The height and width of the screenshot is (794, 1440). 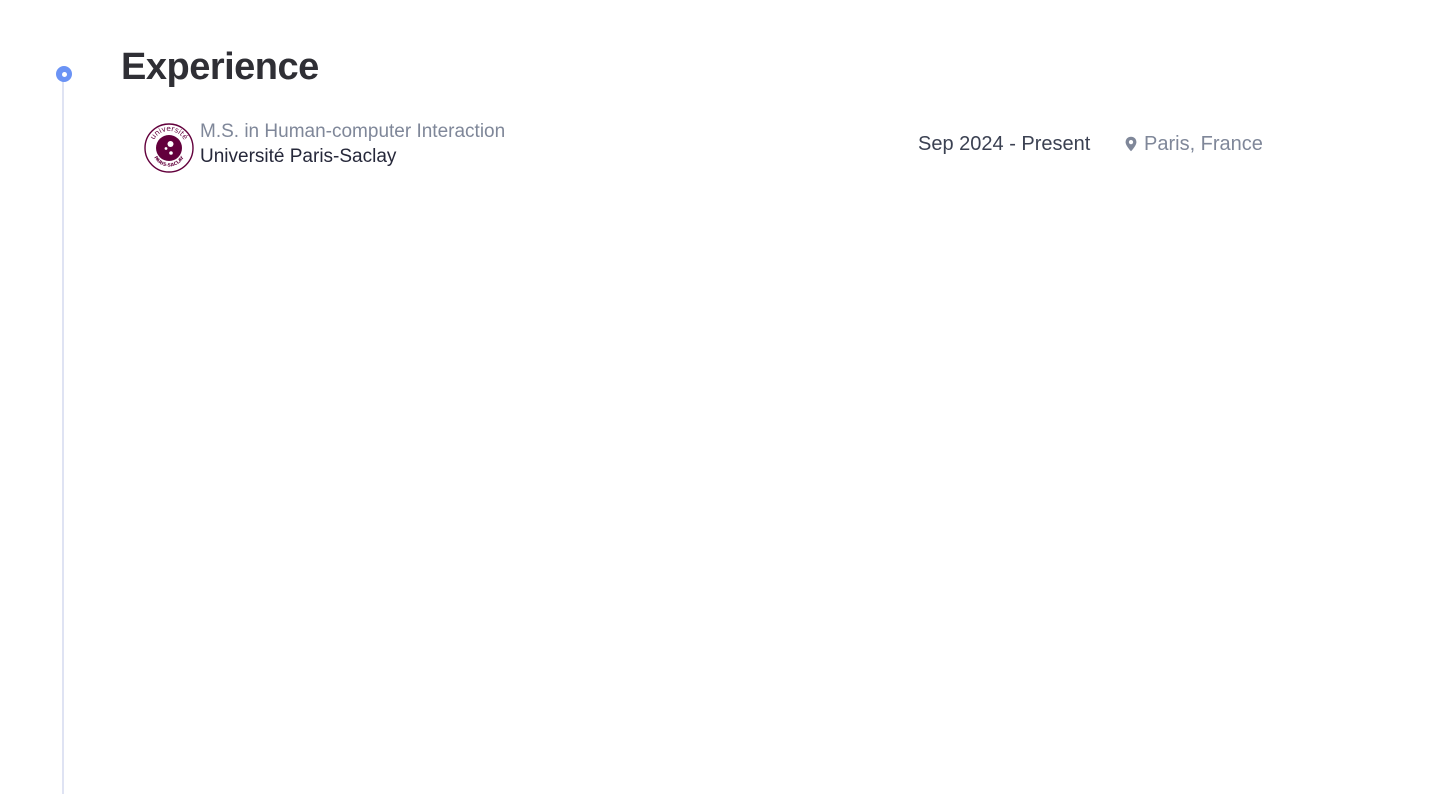 I want to click on section-title: Experience, so click(x=220, y=67).